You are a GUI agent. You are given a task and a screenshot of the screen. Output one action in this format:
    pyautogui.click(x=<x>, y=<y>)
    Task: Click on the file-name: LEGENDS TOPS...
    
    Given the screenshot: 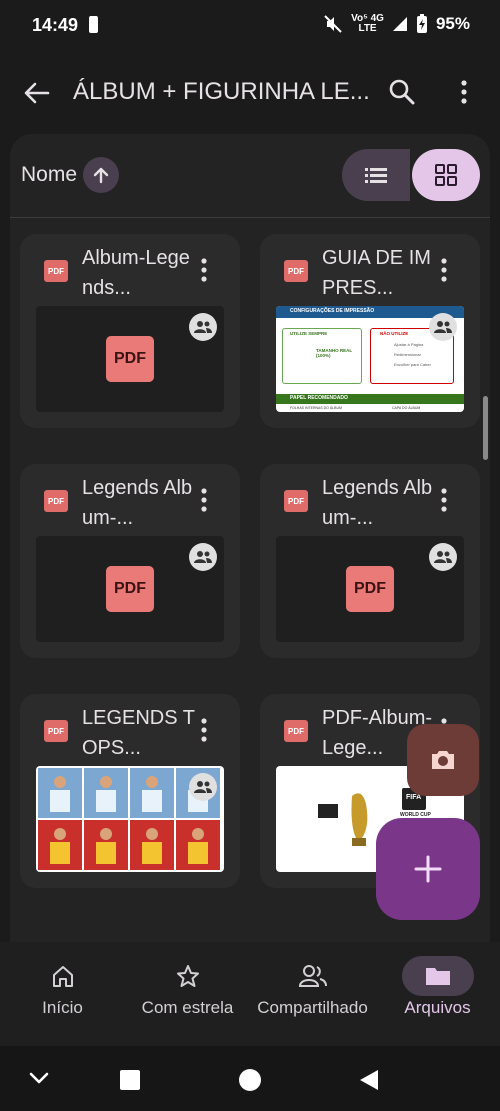 What is the action you would take?
    pyautogui.click(x=138, y=733)
    